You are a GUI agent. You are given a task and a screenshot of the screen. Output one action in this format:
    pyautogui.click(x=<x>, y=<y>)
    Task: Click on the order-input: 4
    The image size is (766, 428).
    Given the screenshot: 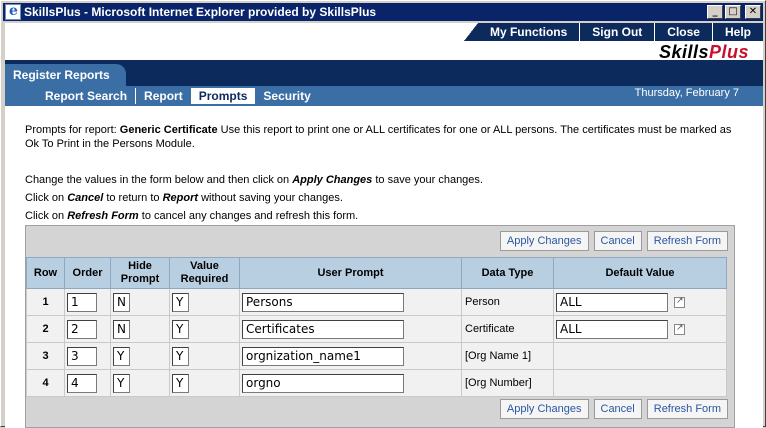 What is the action you would take?
    pyautogui.click(x=82, y=383)
    